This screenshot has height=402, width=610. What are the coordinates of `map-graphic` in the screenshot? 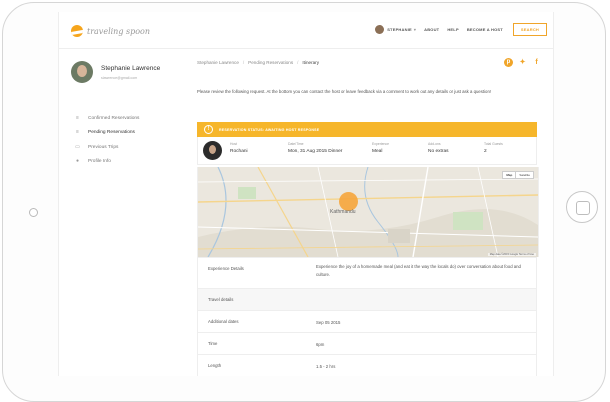 It's located at (368, 212).